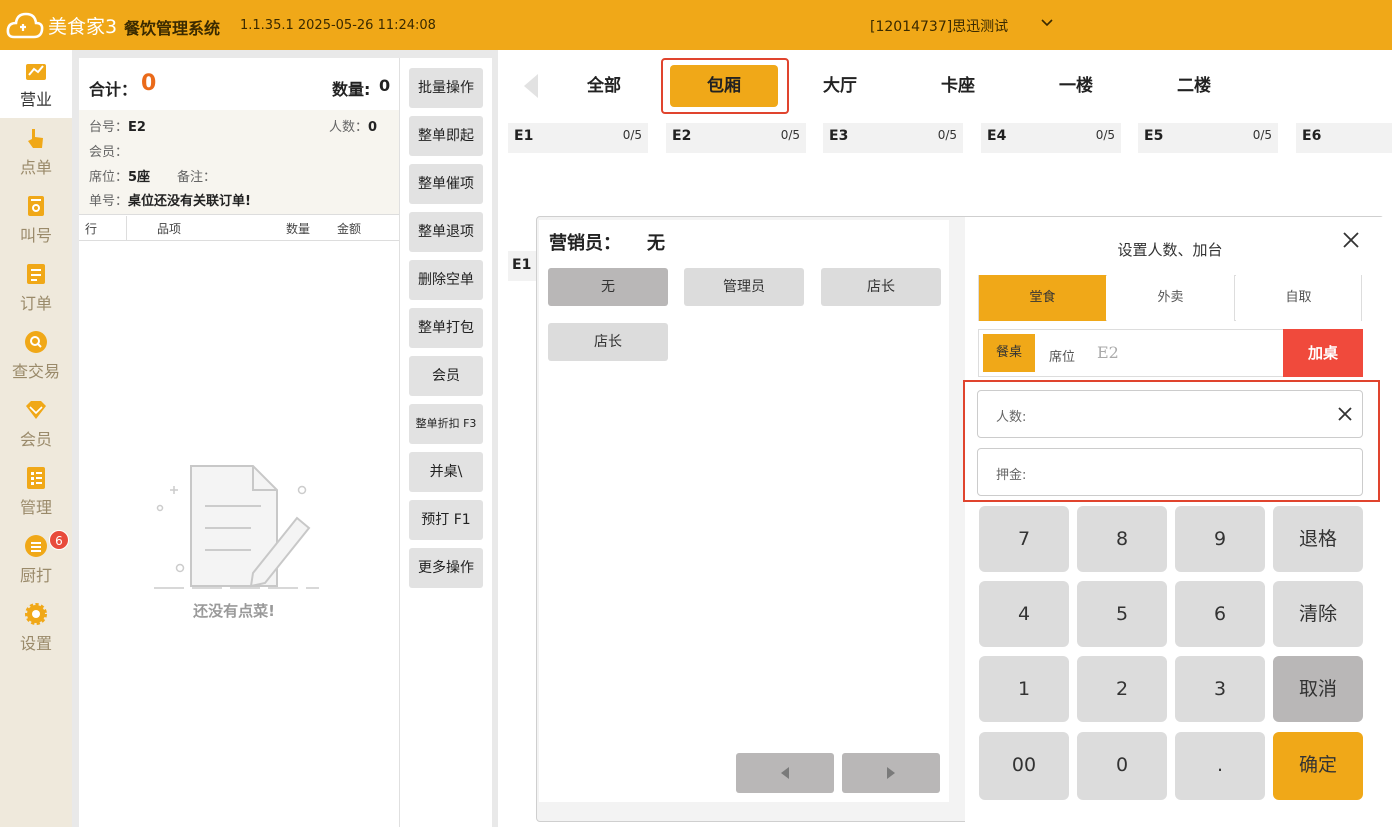  What do you see at coordinates (1170, 414) in the screenshot?
I see `people-input: 人数:` at bounding box center [1170, 414].